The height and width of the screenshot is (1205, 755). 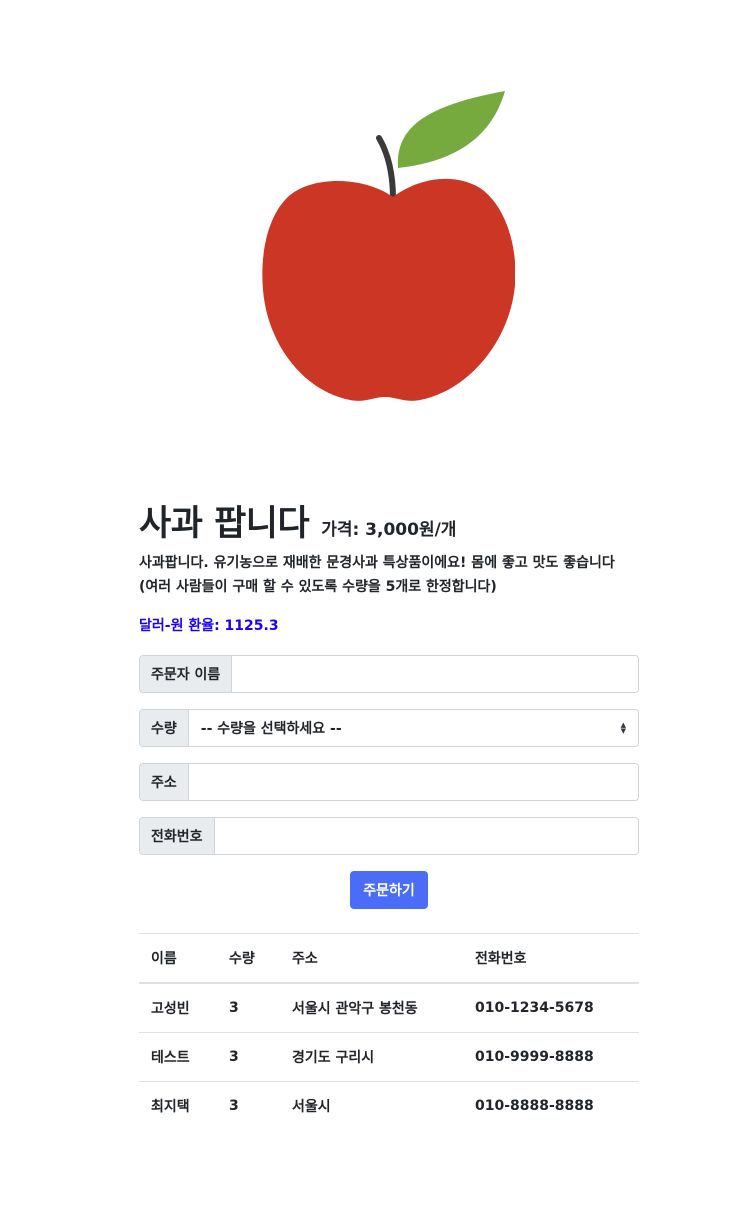 I want to click on quantity-label: 수량, so click(x=164, y=728).